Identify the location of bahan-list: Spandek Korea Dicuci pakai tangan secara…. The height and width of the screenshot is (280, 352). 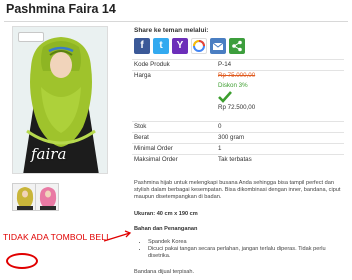
(243, 250).